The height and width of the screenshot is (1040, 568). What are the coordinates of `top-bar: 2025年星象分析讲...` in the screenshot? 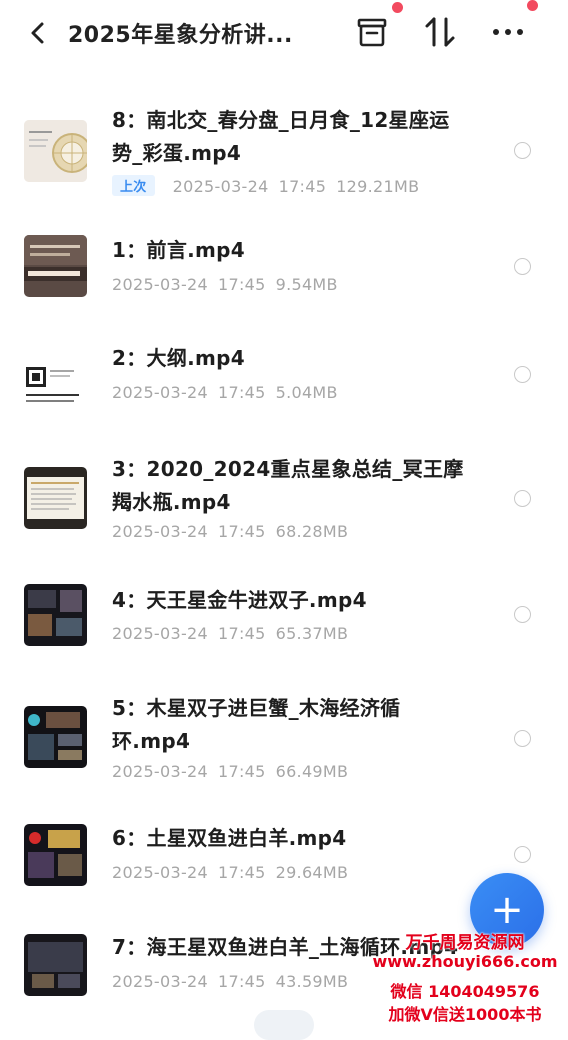 It's located at (284, 33).